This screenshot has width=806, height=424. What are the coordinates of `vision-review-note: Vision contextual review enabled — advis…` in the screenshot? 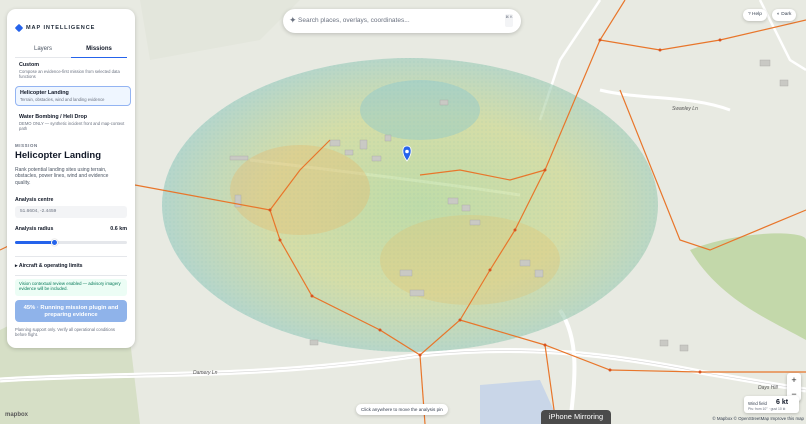 It's located at (71, 287).